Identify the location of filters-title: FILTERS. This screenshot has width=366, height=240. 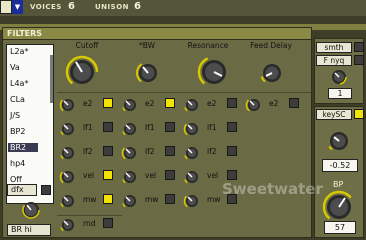
(25, 33).